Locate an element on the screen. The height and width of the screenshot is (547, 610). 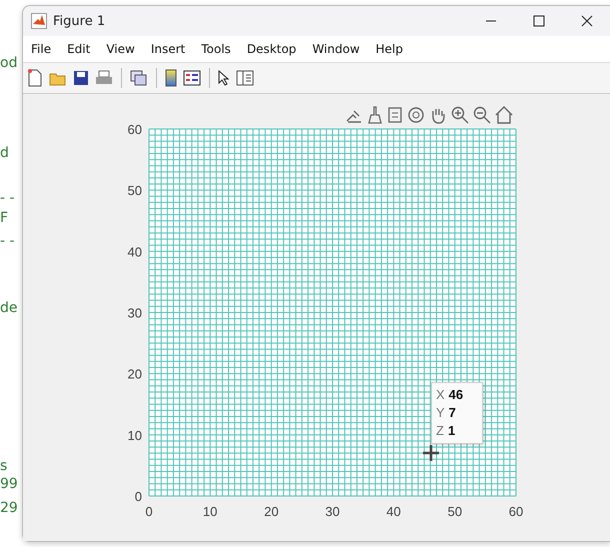
maximize-icon is located at coordinates (539, 21).